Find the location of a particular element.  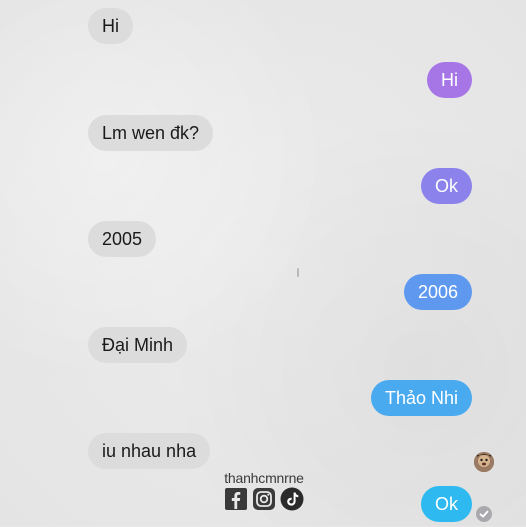

message-incoming: iu nhau nha is located at coordinates (149, 451).